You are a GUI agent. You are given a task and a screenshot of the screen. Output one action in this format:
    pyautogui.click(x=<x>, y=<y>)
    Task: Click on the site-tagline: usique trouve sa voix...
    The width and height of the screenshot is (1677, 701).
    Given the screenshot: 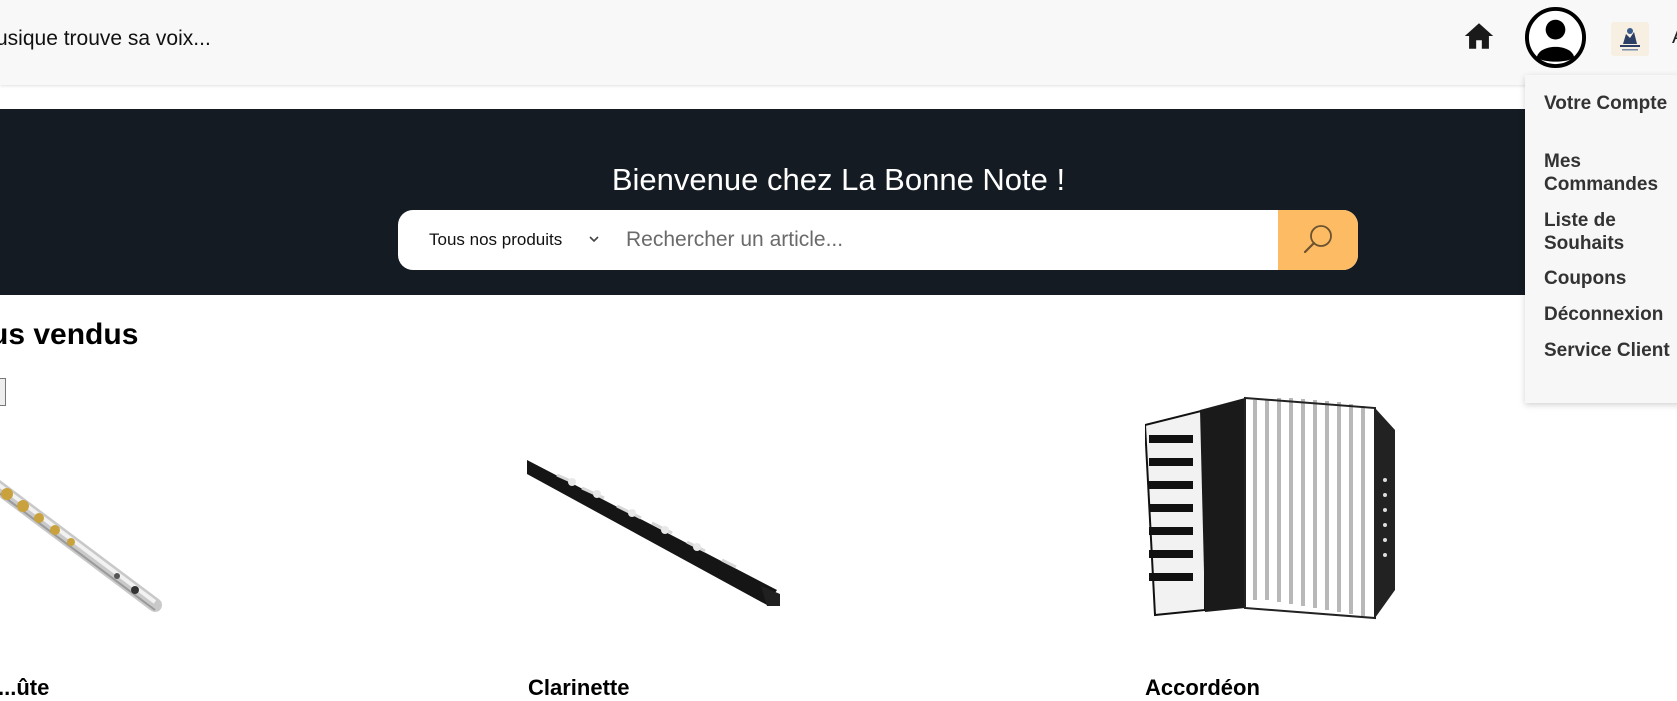 What is the action you would take?
    pyautogui.click(x=105, y=38)
    